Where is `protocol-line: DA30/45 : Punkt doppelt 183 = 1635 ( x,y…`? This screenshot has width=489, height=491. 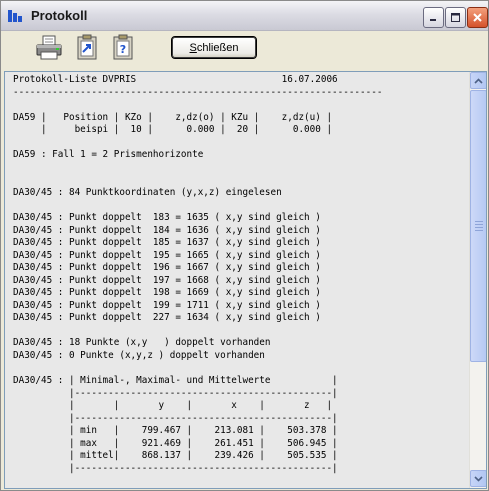 protocol-line: DA30/45 : Punkt doppelt 183 = 1635 ( x,y… is located at coordinates (167, 218).